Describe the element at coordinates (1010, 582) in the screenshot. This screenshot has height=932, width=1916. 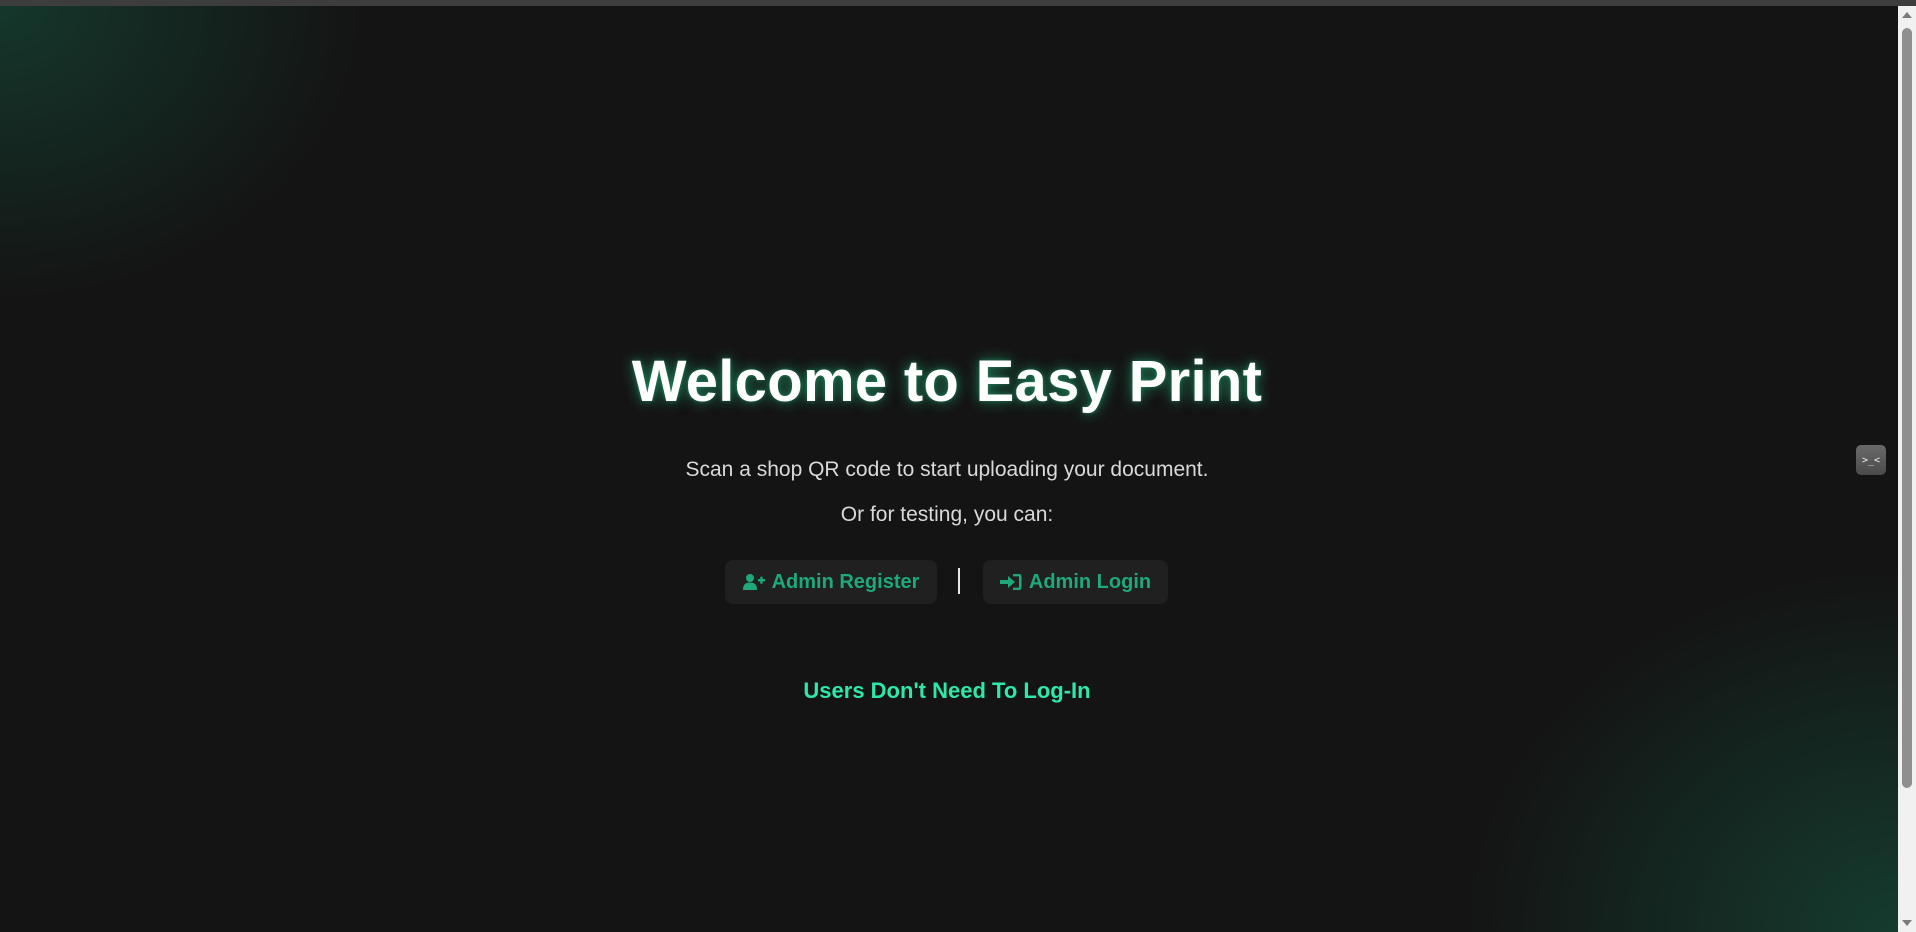
I see `sign-in-icon` at that location.